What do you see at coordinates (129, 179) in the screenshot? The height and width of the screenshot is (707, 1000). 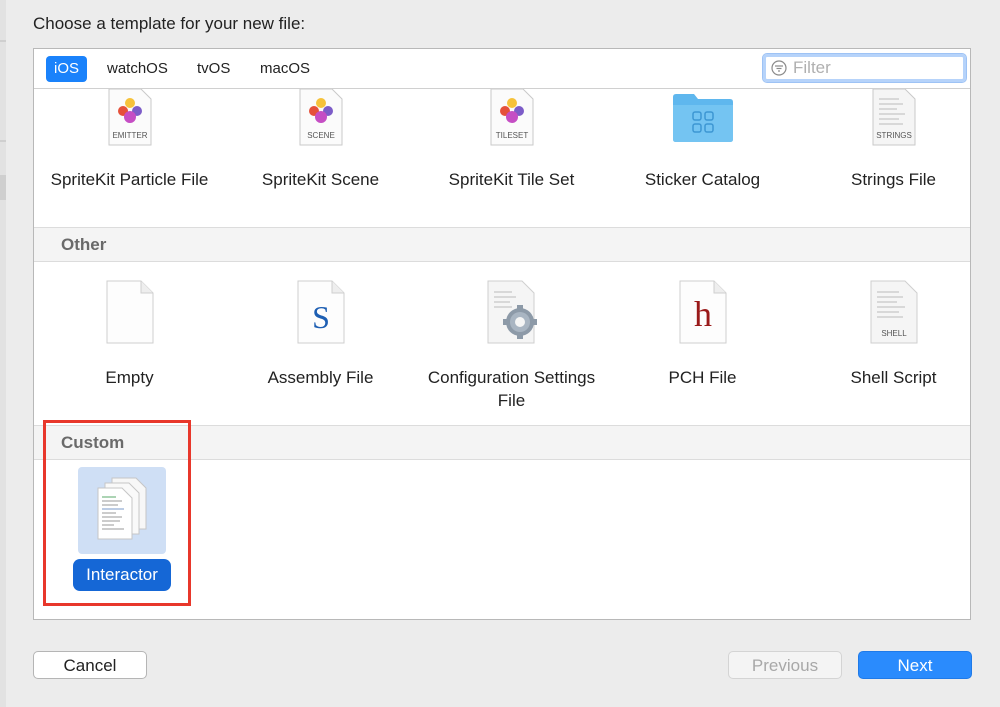 I see `template-label: SpriteKit Particle File` at bounding box center [129, 179].